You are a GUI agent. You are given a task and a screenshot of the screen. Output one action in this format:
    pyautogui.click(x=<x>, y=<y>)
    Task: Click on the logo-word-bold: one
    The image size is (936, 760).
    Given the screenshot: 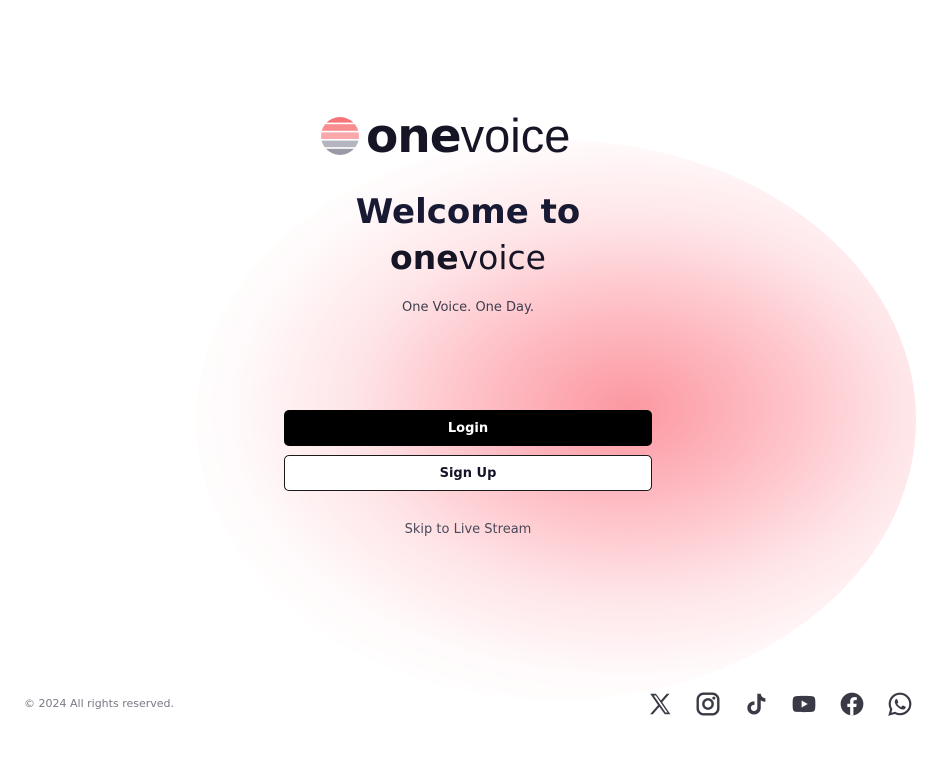 What is the action you would take?
    pyautogui.click(x=414, y=136)
    